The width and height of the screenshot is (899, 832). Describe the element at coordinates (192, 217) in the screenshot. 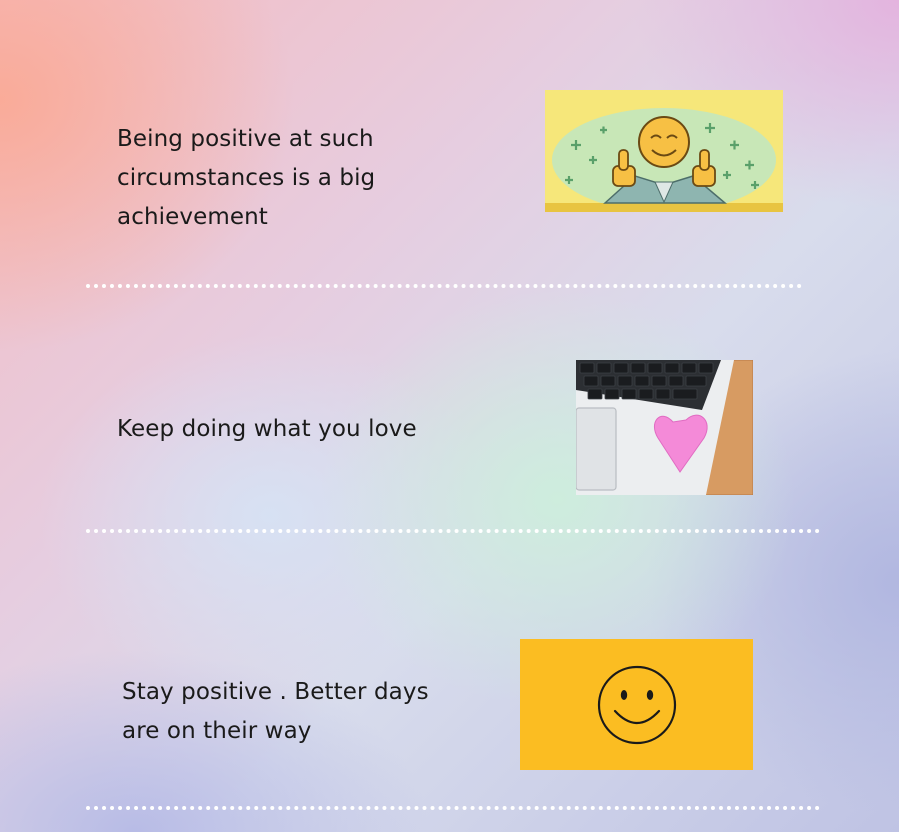

I see `message-1-line-3: achievement` at that location.